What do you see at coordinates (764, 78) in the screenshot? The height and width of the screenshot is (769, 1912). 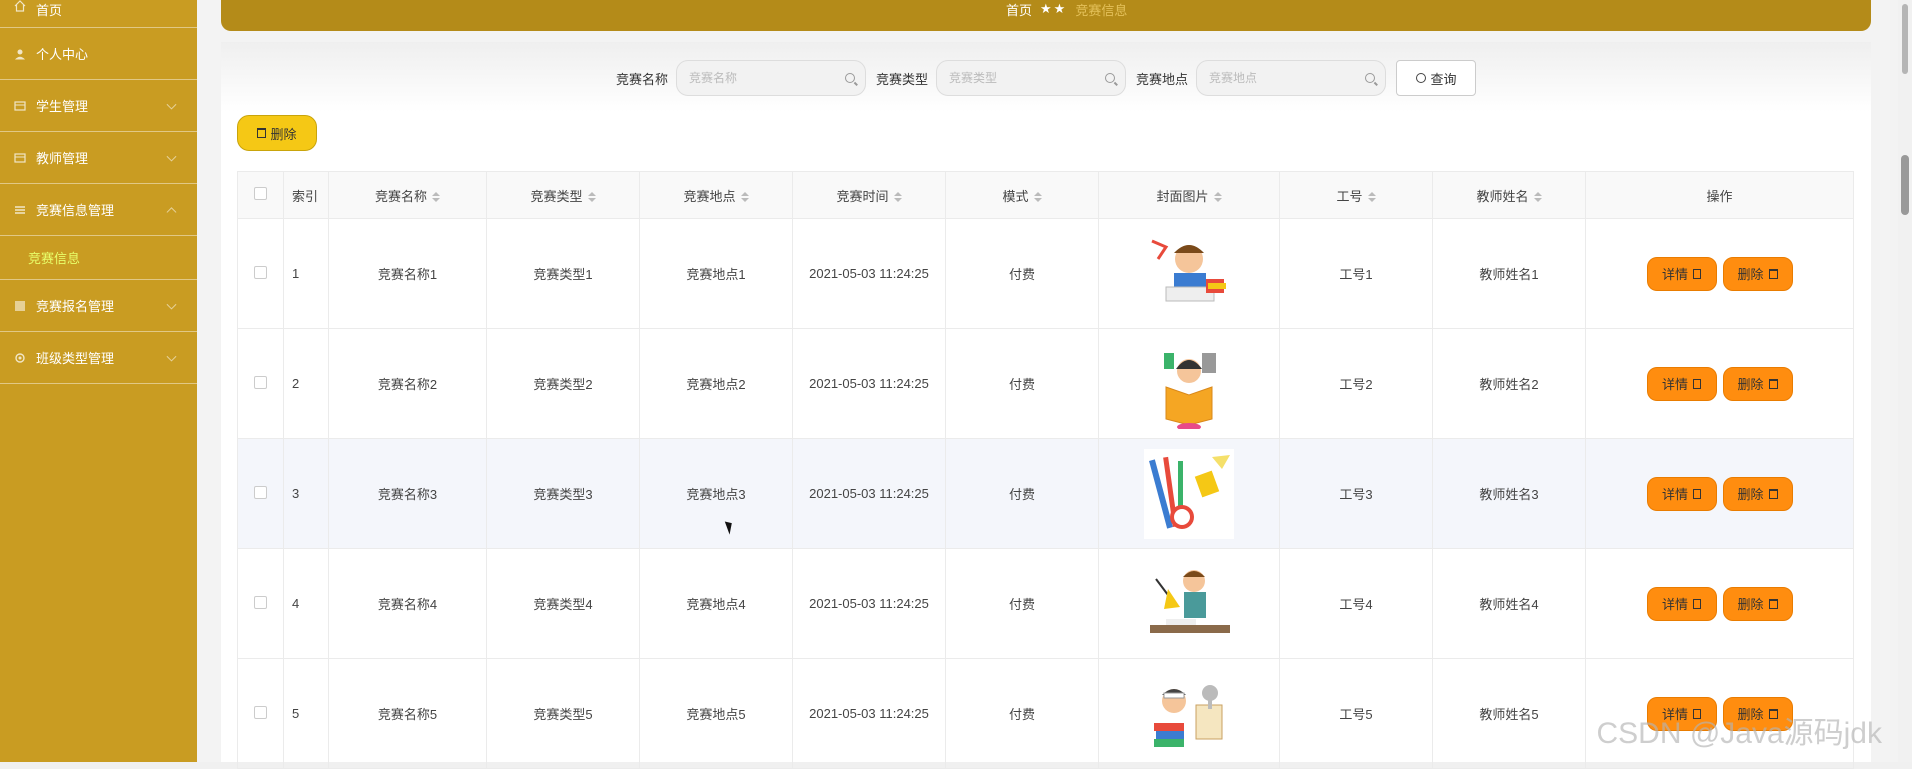 I see `search-input-name` at bounding box center [764, 78].